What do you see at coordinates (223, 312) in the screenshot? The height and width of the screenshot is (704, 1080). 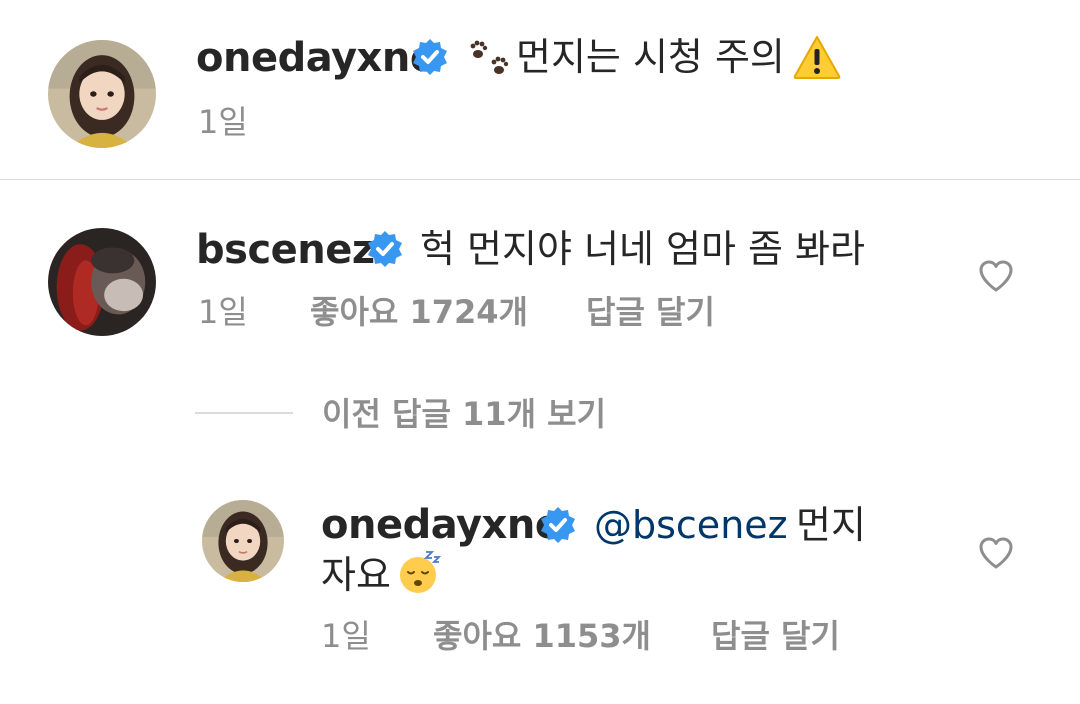 I see `comment-time: 1일` at bounding box center [223, 312].